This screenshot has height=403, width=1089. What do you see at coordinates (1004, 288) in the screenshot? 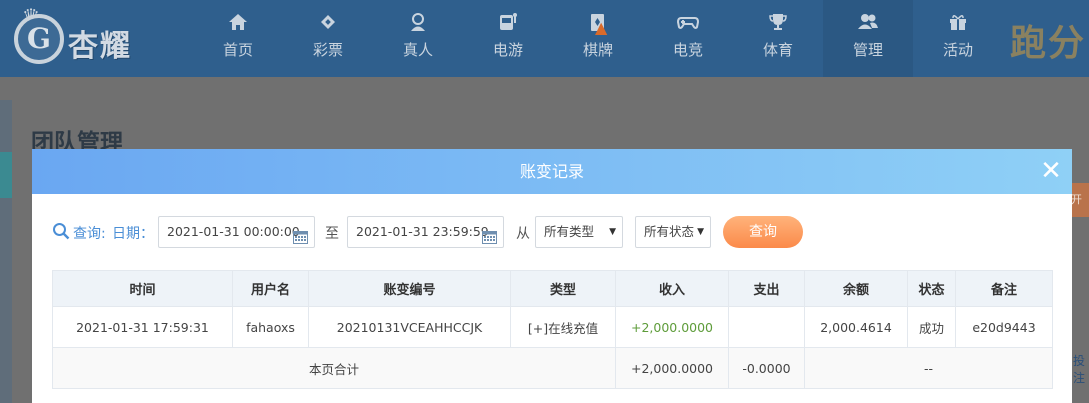
I see `col-header-remark: 备注` at bounding box center [1004, 288].